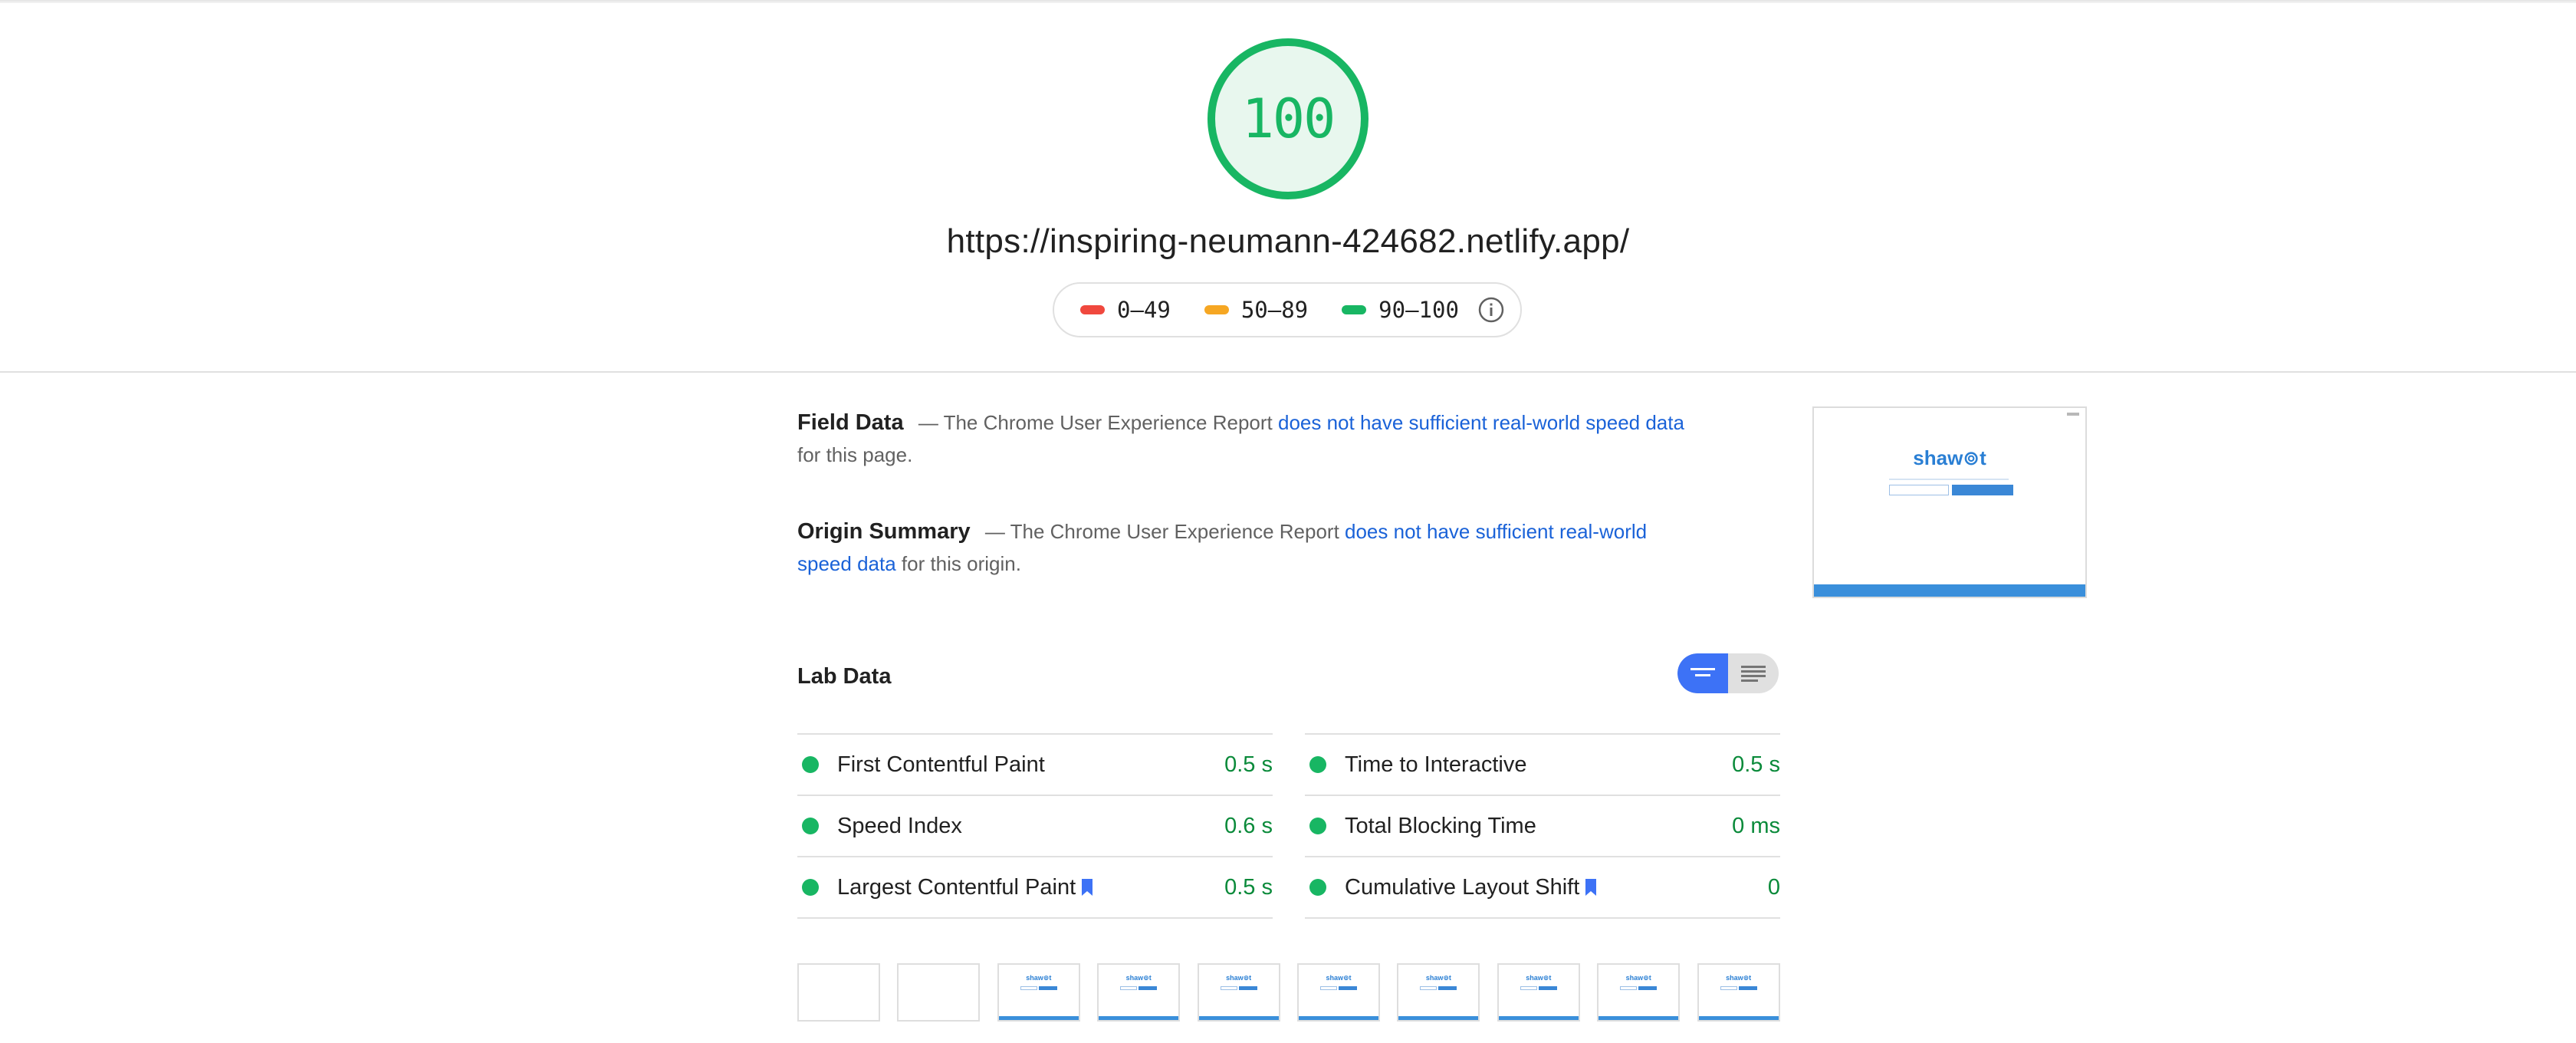 This screenshot has width=2576, height=1043. I want to click on metric-largest-contentful-paint: Largest Contentful Paint 0.5 s, so click(1035, 887).